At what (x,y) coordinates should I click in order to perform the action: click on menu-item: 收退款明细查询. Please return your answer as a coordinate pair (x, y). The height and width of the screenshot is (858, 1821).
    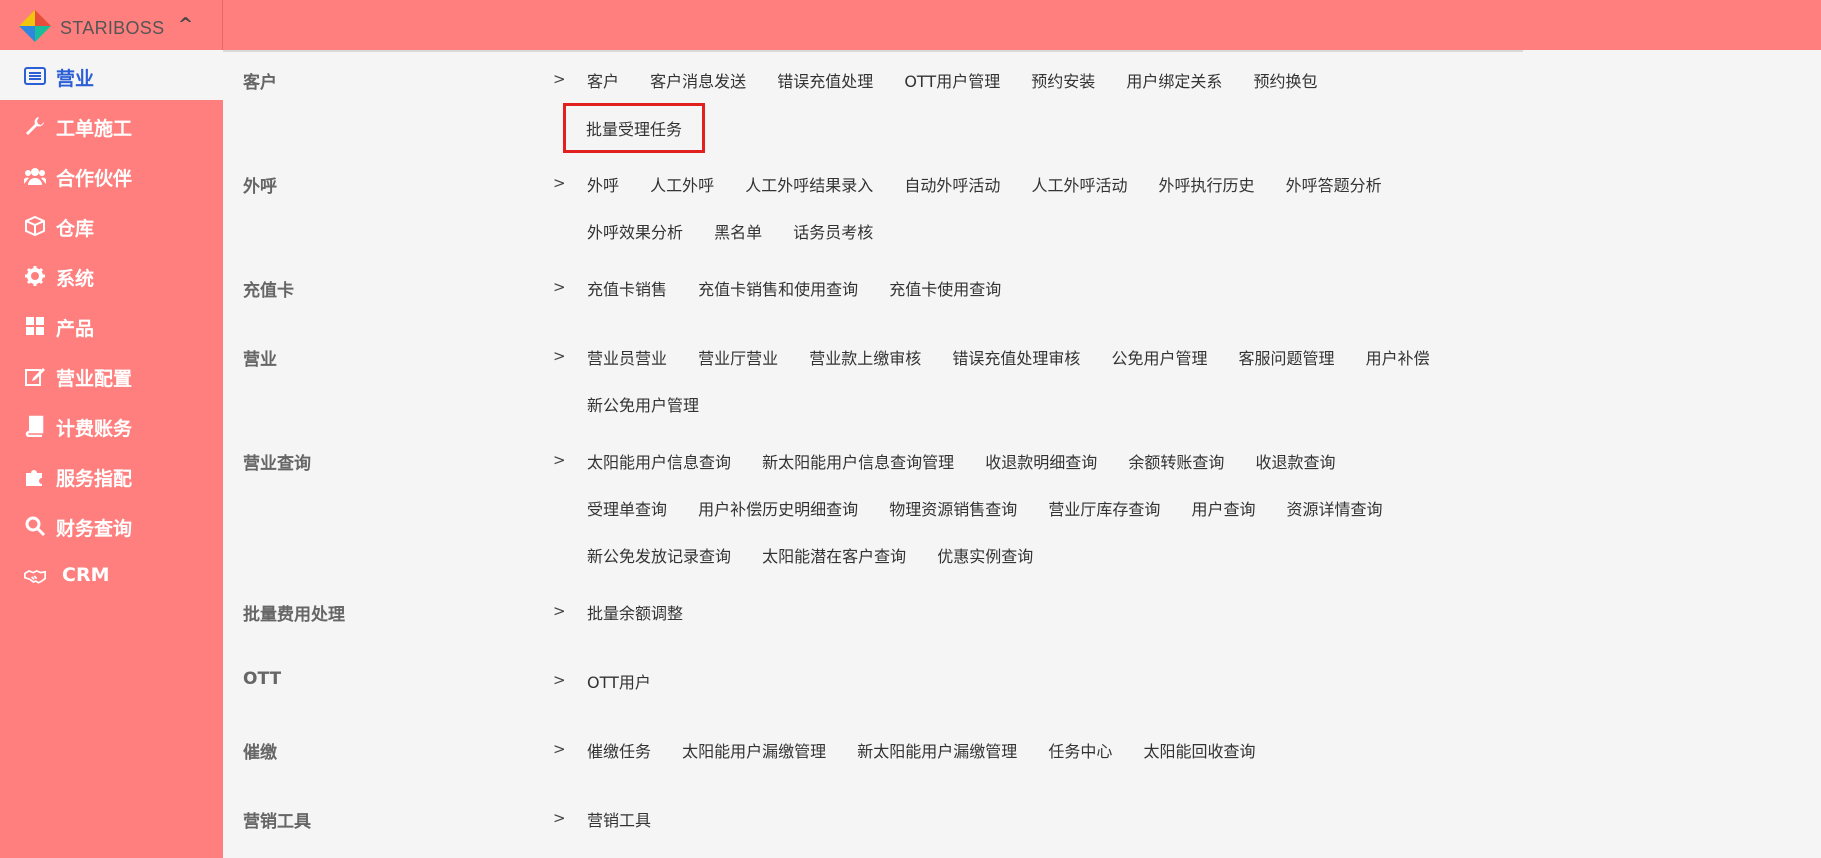
    Looking at the image, I should click on (1041, 461).